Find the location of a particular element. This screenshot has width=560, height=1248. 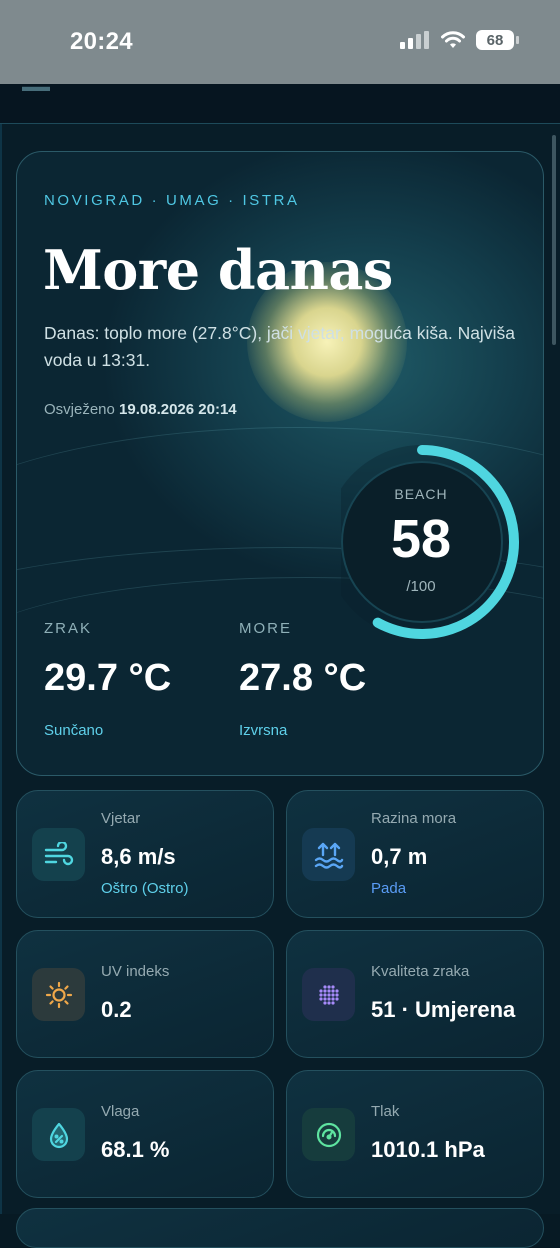

air-quality-value: 51 · Umjerena is located at coordinates (443, 1009).